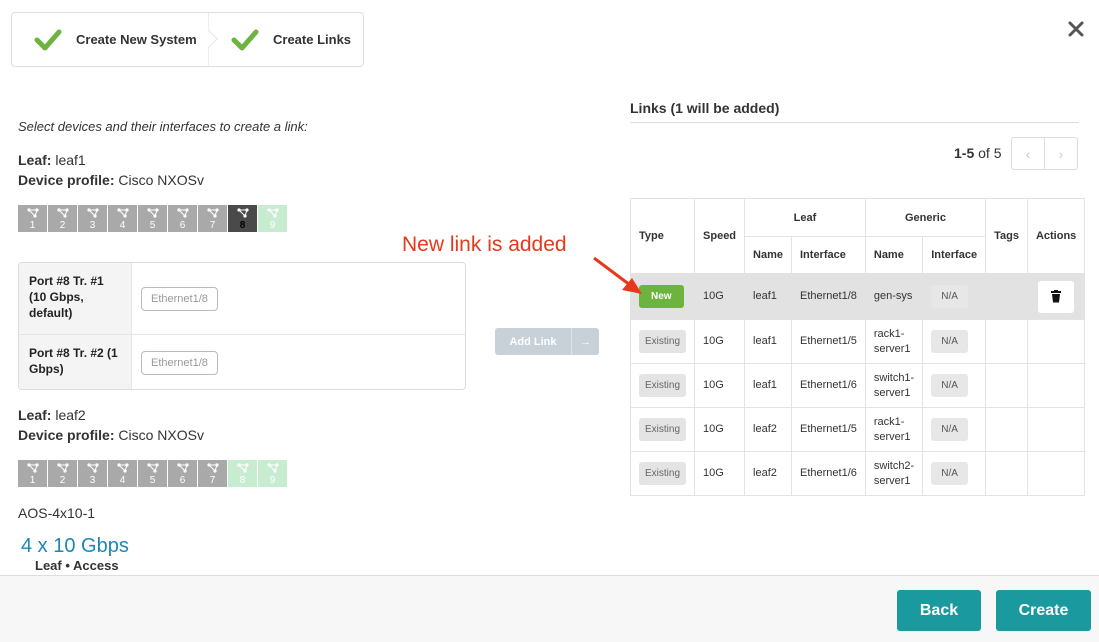 Image resolution: width=1099 pixels, height=642 pixels. I want to click on leaf-name-cell: leaf2, so click(768, 473).